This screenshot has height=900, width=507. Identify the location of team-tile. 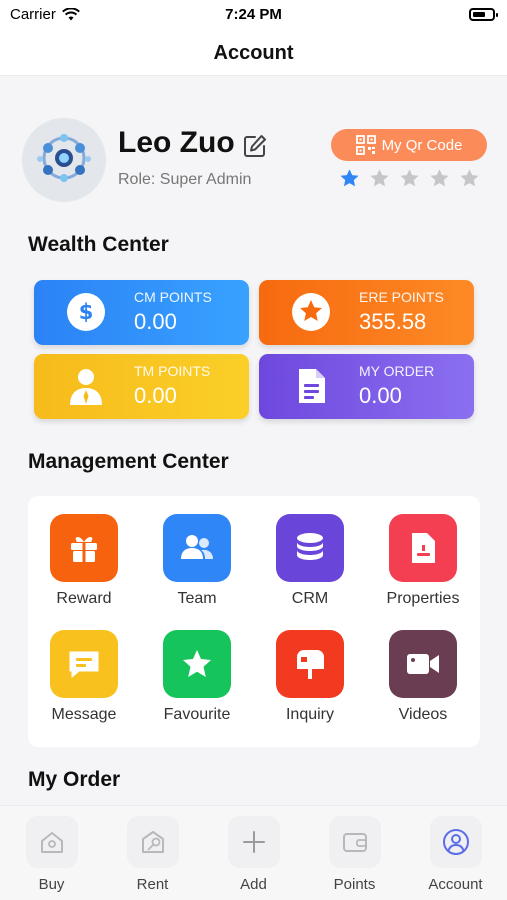
(197, 548).